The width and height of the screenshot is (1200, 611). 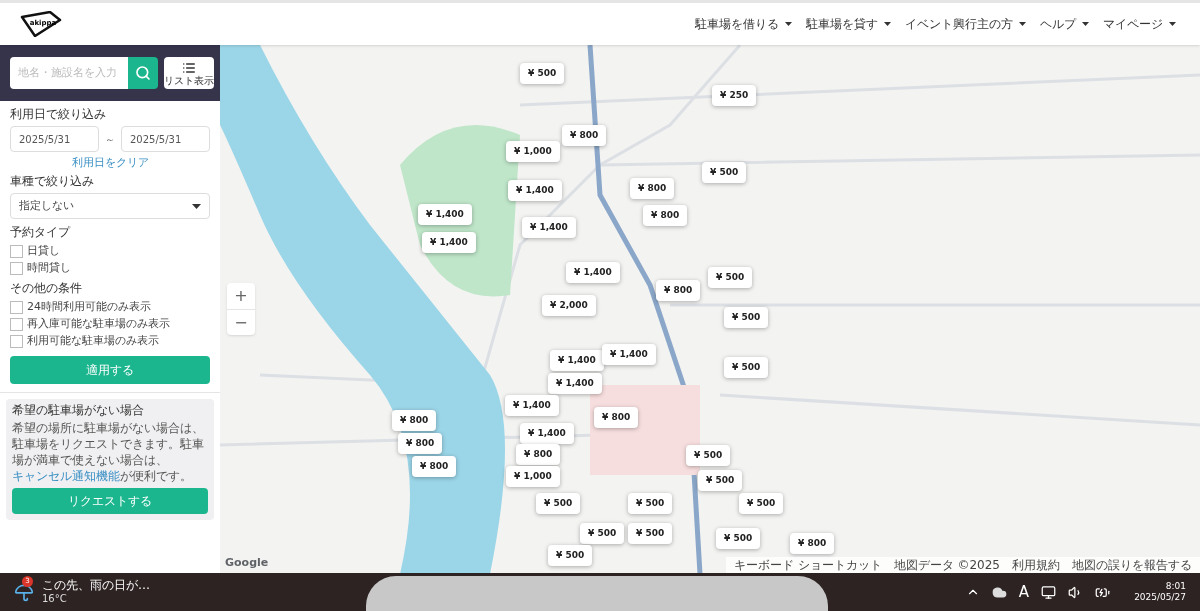 I want to click on checkbox-label: 日貸し, so click(x=43, y=251).